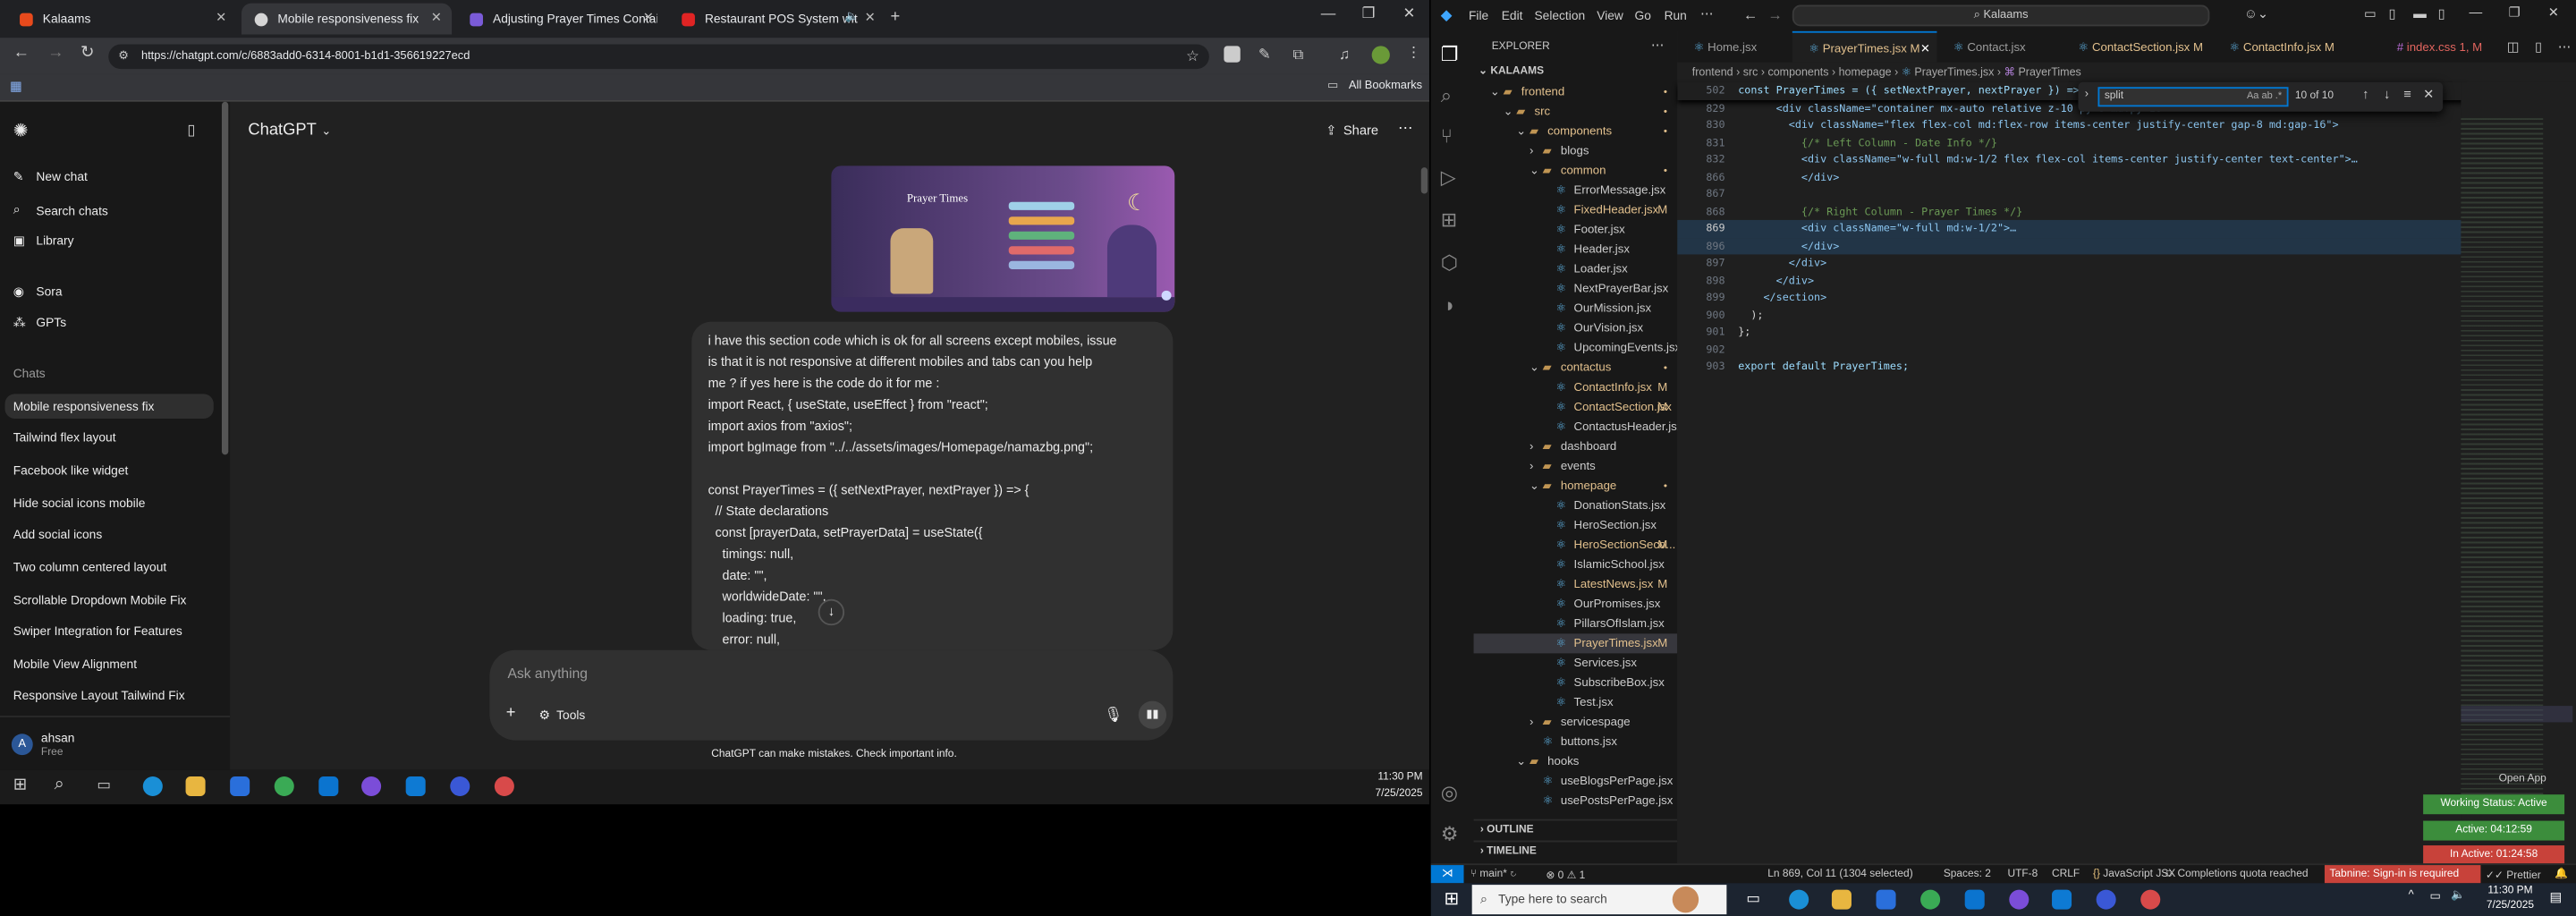  I want to click on tree-file: ⚛ PillarsOfIslam.jsx, so click(1576, 623).